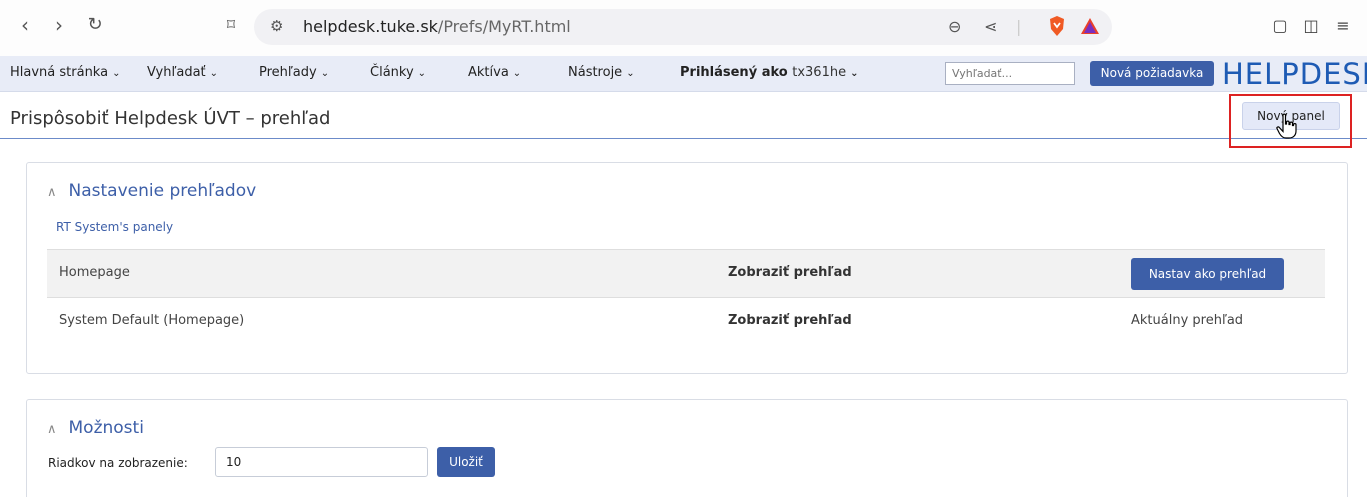 This screenshot has width=1367, height=497. Describe the element at coordinates (1187, 320) in the screenshot. I see `current-dashboard-status: Aktuálny prehľad` at that location.